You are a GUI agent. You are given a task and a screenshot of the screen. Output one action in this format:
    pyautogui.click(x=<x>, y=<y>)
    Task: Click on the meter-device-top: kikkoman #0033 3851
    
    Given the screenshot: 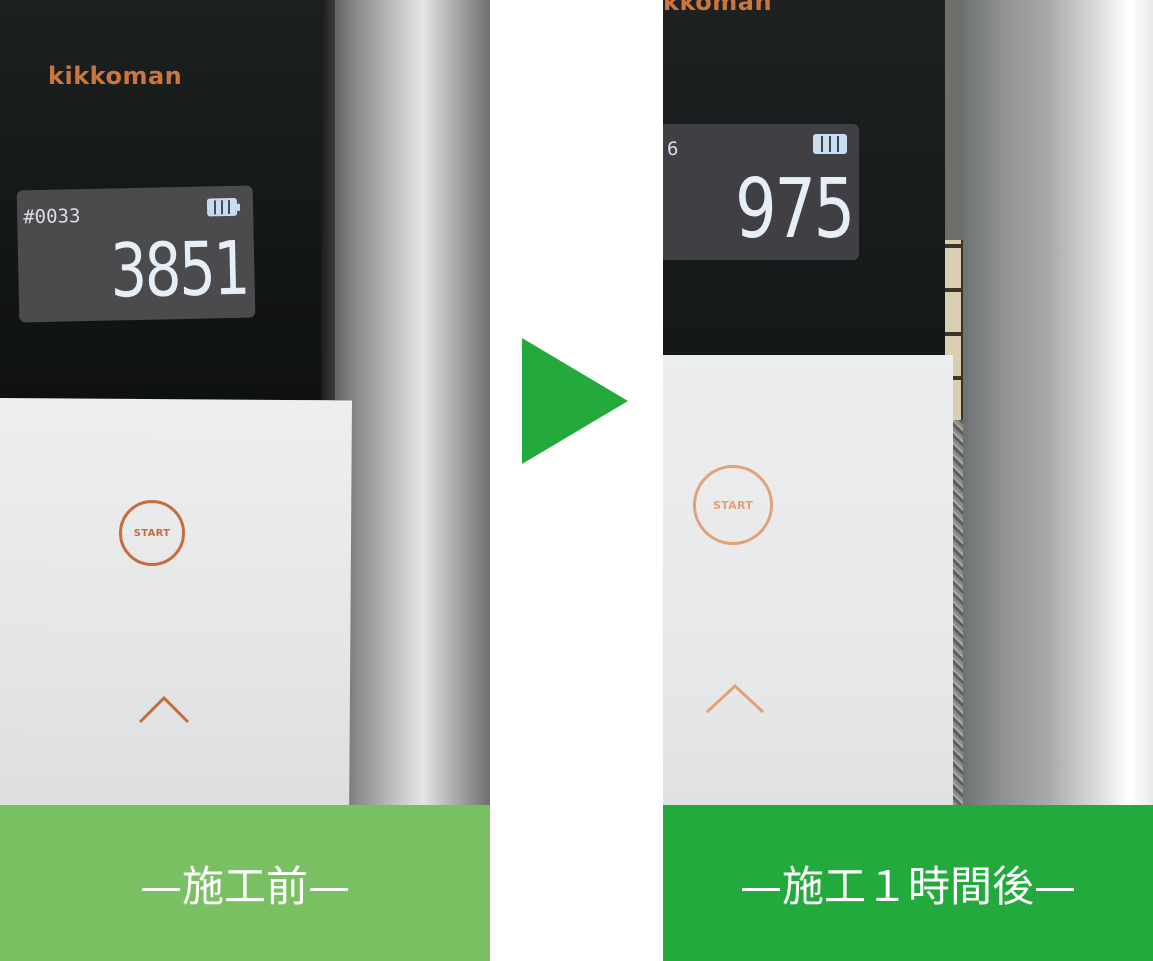 What is the action you would take?
    pyautogui.click(x=167, y=200)
    